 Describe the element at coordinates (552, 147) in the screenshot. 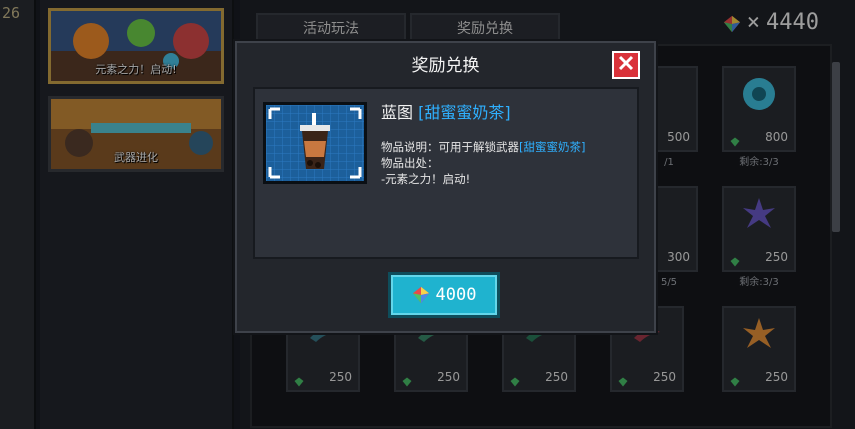

I see `desc-item-name: [甜蜜蜜奶茶]` at that location.